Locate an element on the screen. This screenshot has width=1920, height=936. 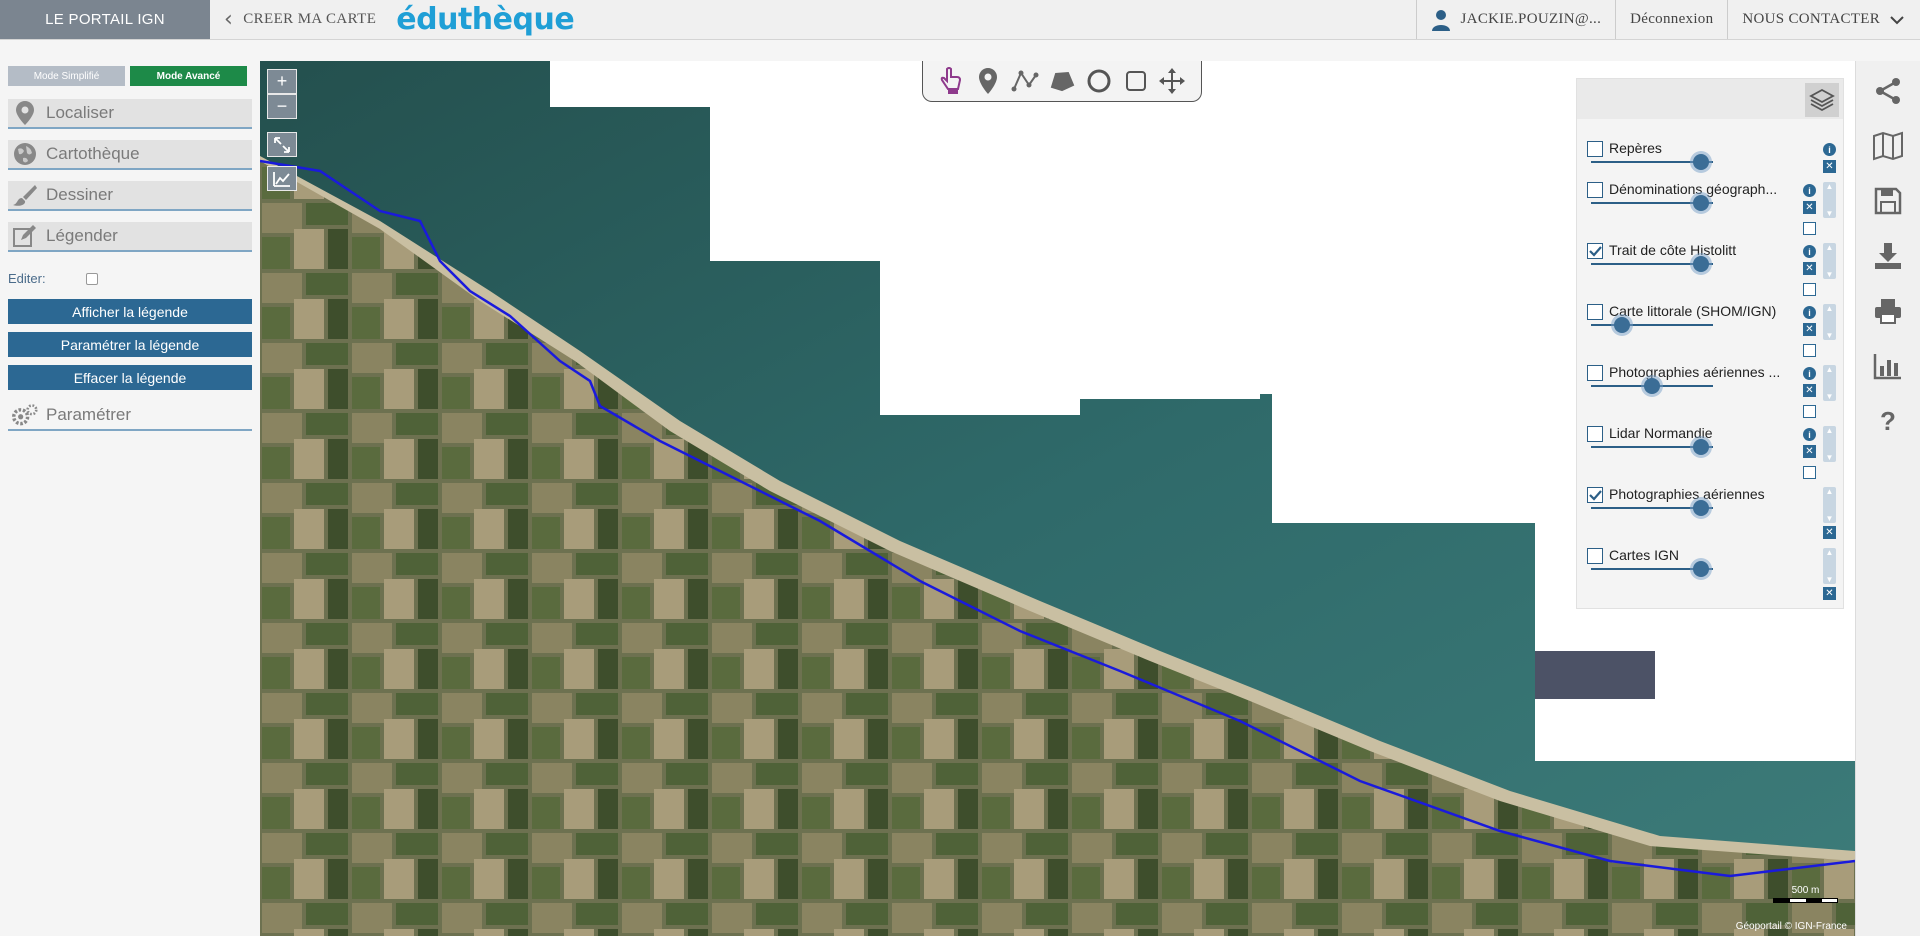
download-button is located at coordinates (1888, 256).